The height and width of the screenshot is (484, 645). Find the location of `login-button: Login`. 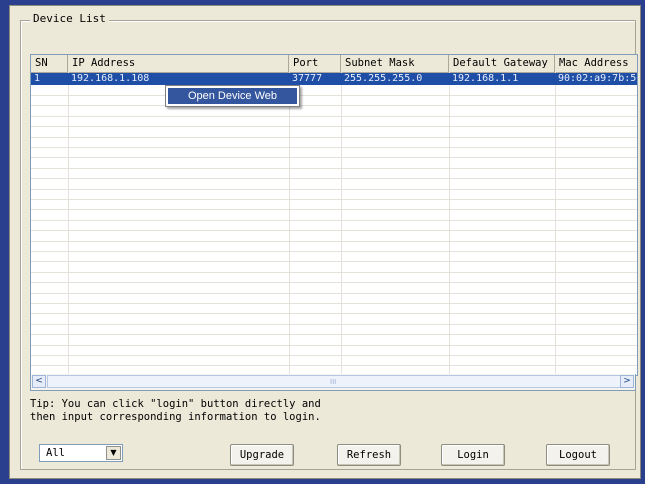

login-button: Login is located at coordinates (473, 455).